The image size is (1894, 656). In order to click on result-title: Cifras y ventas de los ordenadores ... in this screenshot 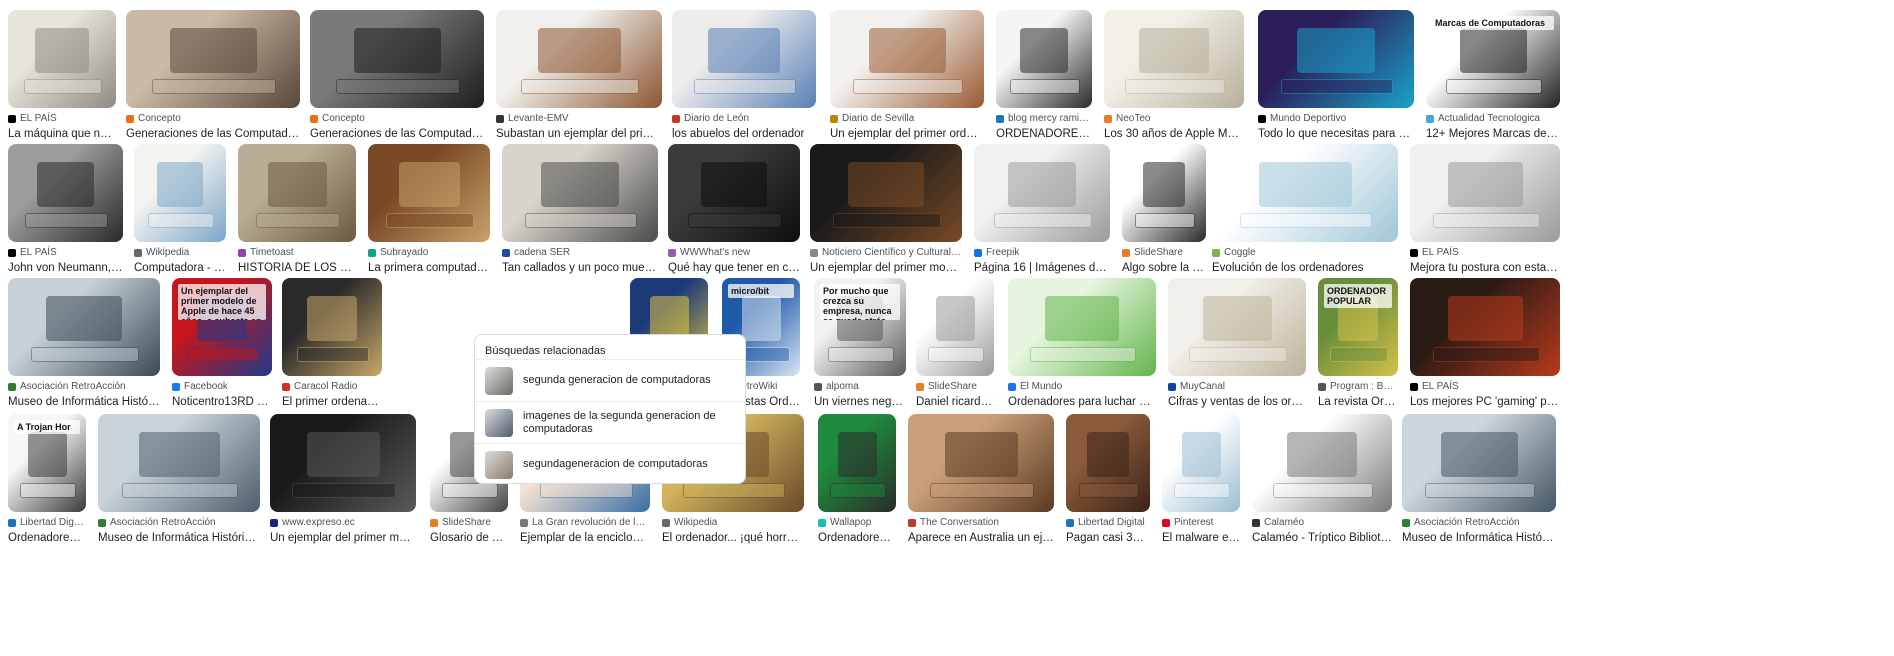, I will do `click(1237, 402)`.